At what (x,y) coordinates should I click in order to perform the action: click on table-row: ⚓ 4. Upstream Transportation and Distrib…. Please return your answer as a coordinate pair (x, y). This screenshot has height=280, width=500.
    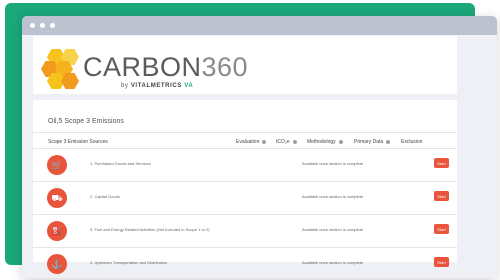
    Looking at the image, I should click on (245, 264).